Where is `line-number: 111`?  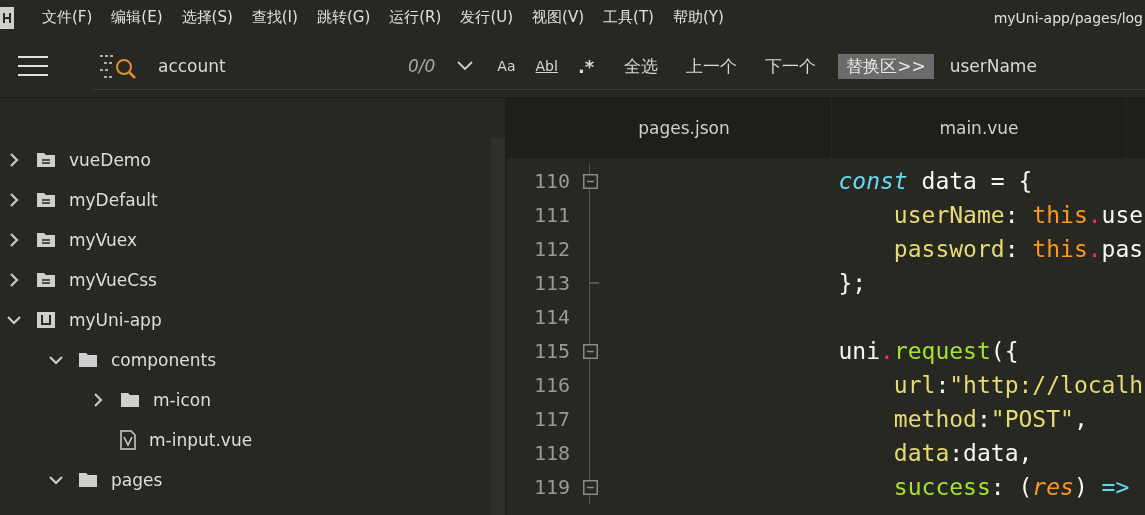 line-number: 111 is located at coordinates (551, 215).